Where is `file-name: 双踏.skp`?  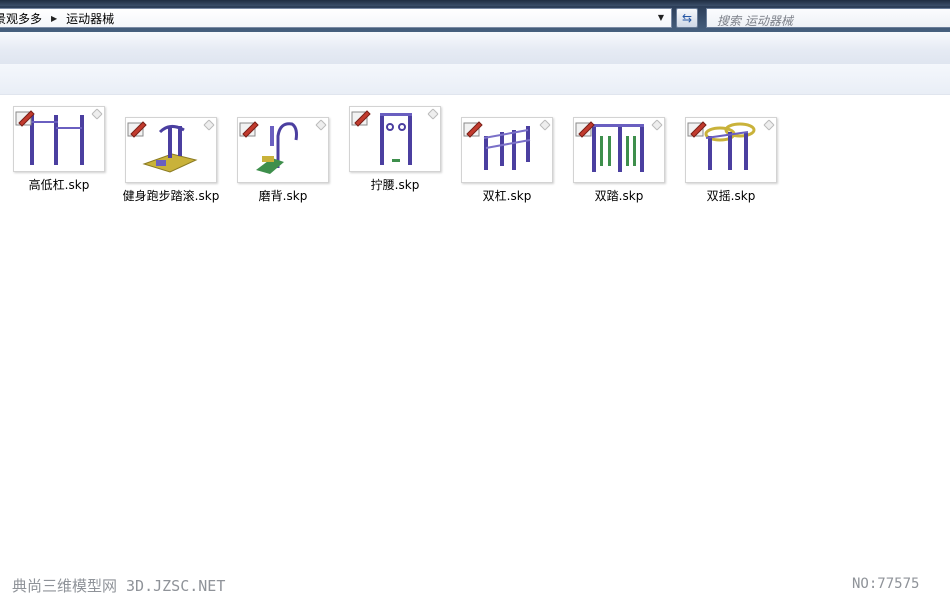 file-name: 双踏.skp is located at coordinates (619, 196).